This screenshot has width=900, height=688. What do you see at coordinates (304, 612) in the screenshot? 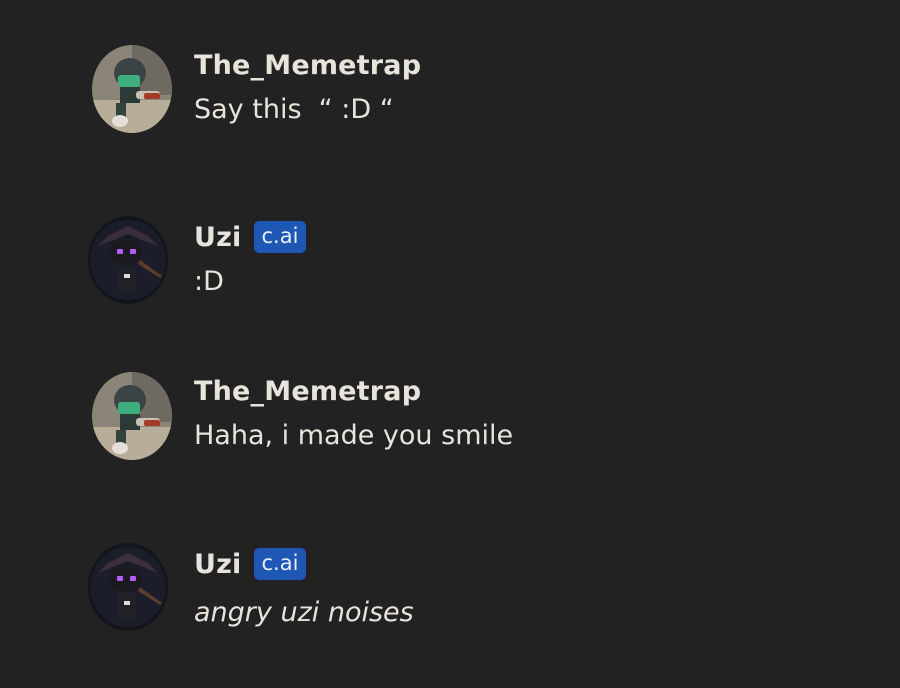
I see `message-text: angry uzi noises` at bounding box center [304, 612].